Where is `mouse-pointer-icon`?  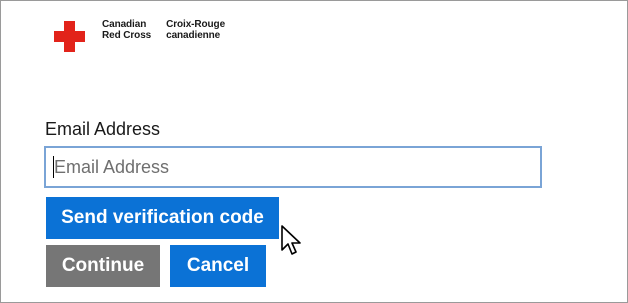 mouse-pointer-icon is located at coordinates (291, 240).